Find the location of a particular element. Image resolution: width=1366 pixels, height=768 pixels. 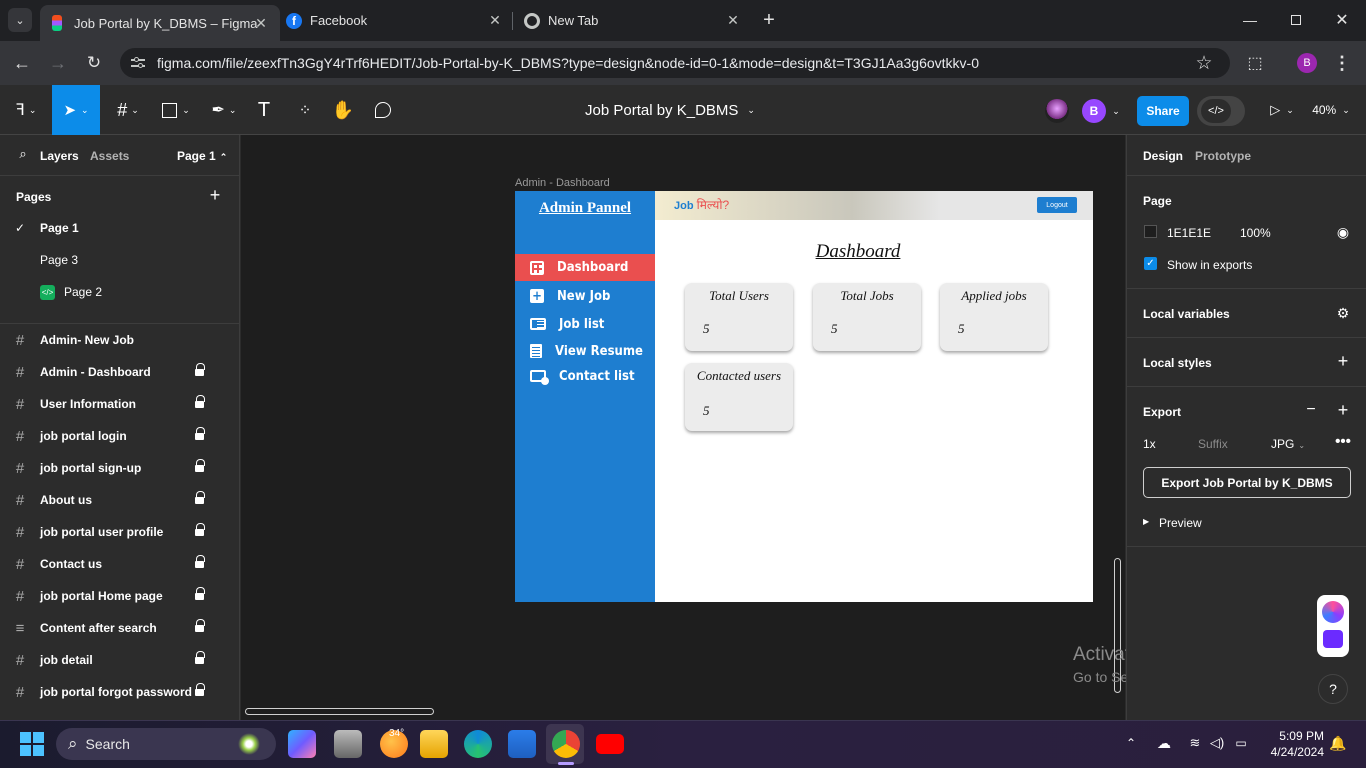

layers-tab: Layers is located at coordinates (59, 156).